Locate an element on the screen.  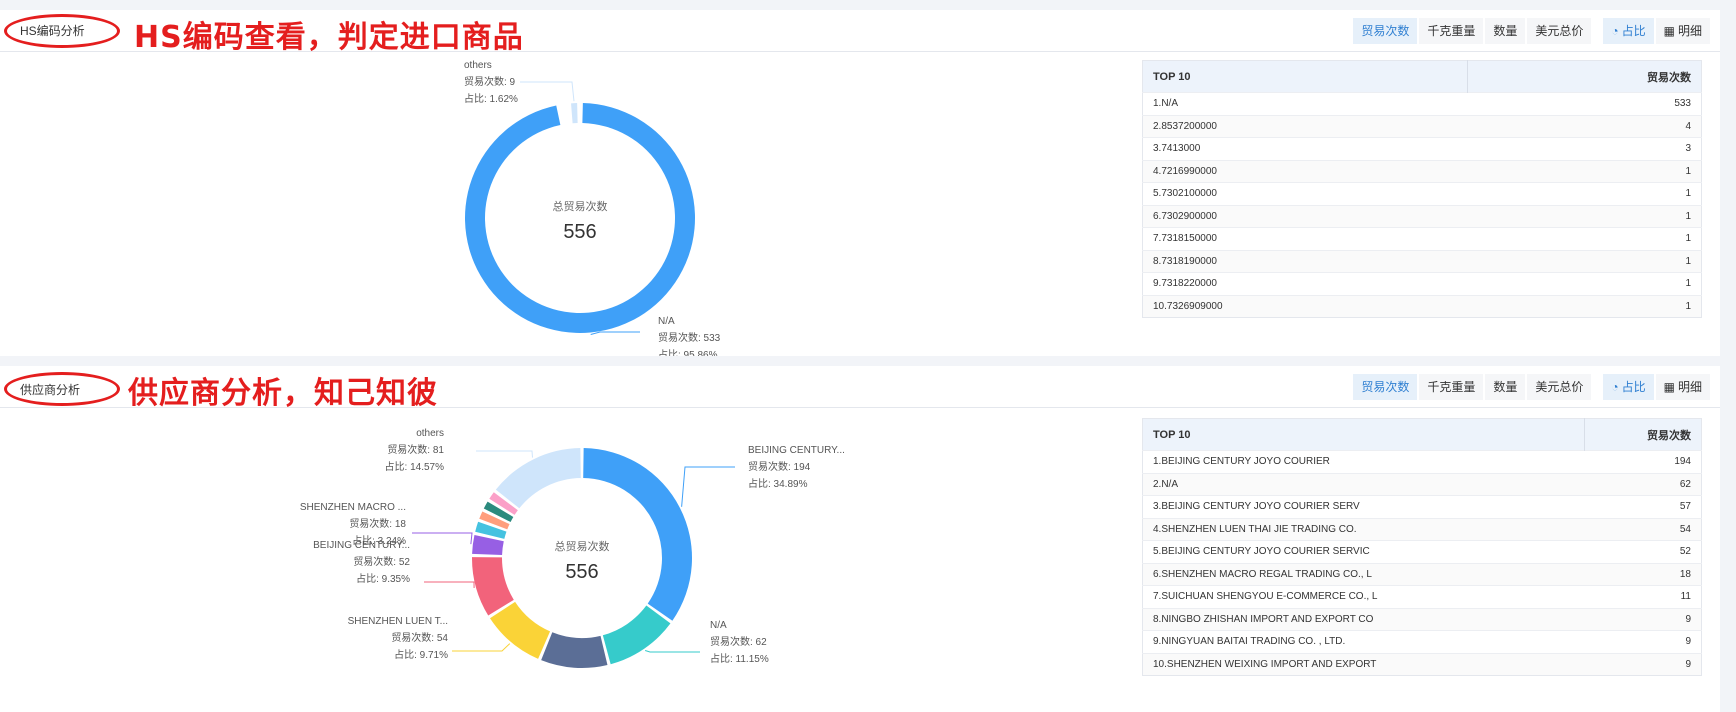
table-row: 1.BEIJING CENTURY JOYO COURIER 194 is located at coordinates (1422, 461).